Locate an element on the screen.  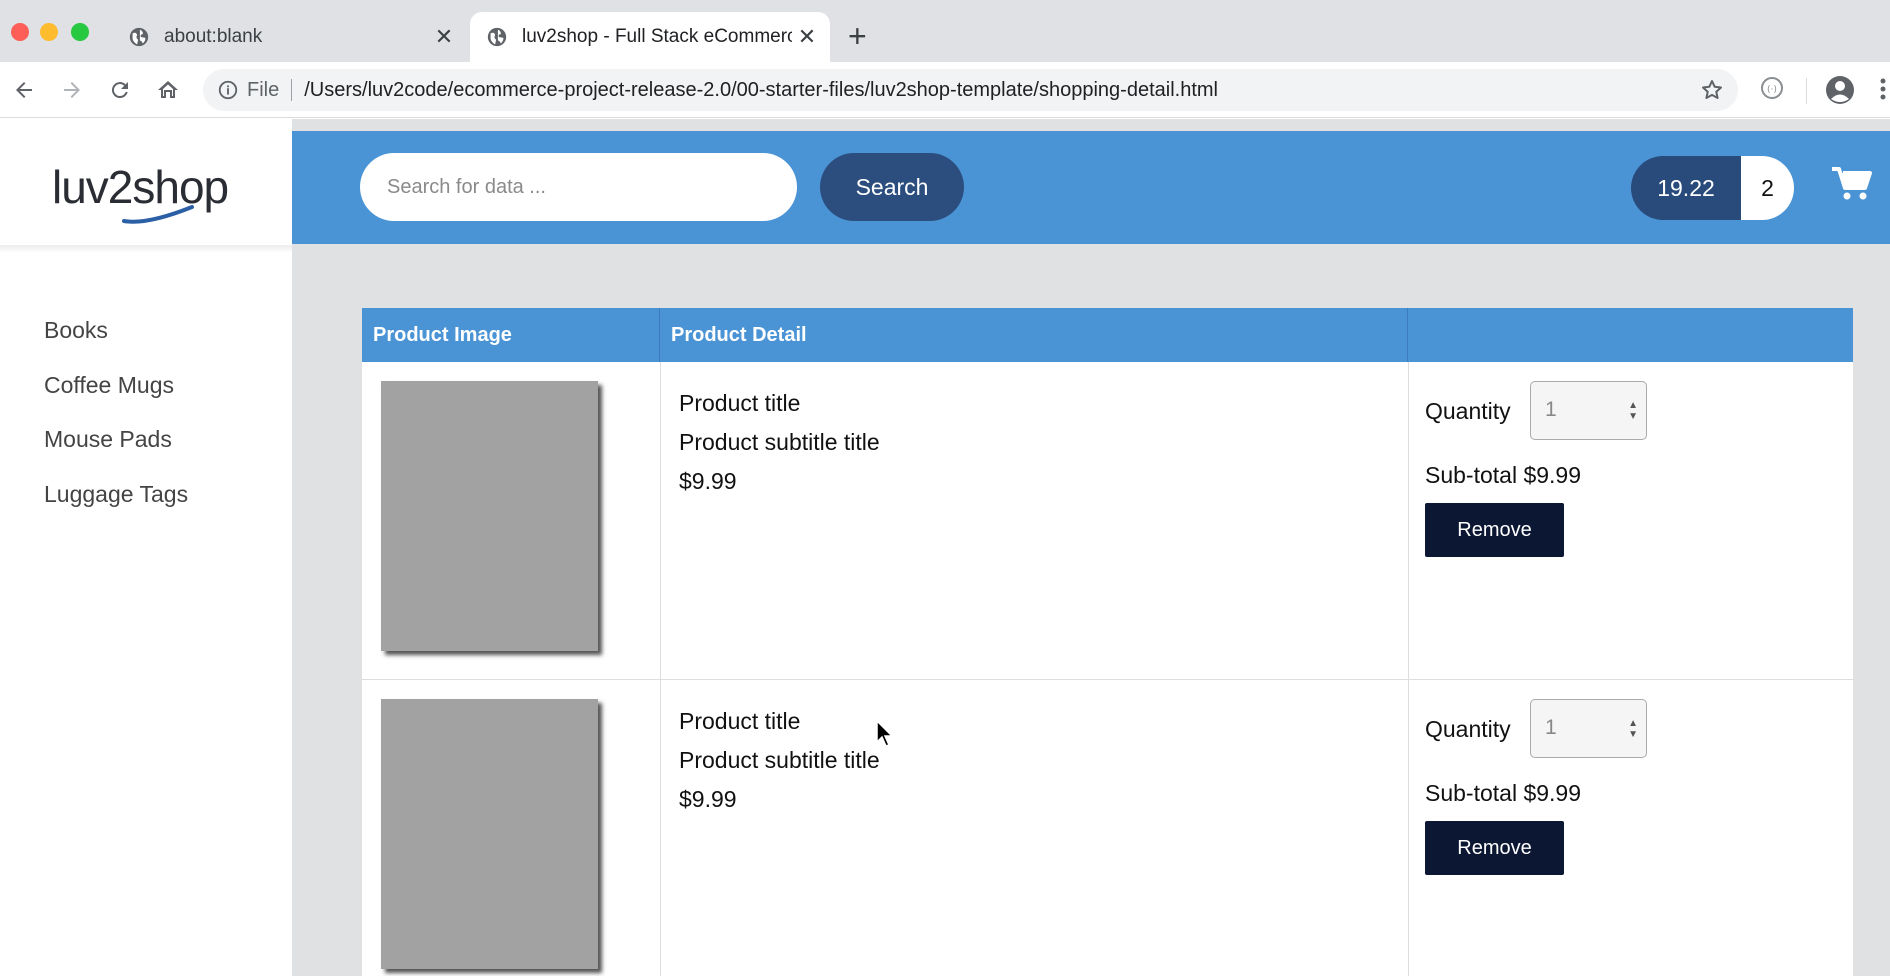
site-header: Search 19.22 2 is located at coordinates (1091, 187).